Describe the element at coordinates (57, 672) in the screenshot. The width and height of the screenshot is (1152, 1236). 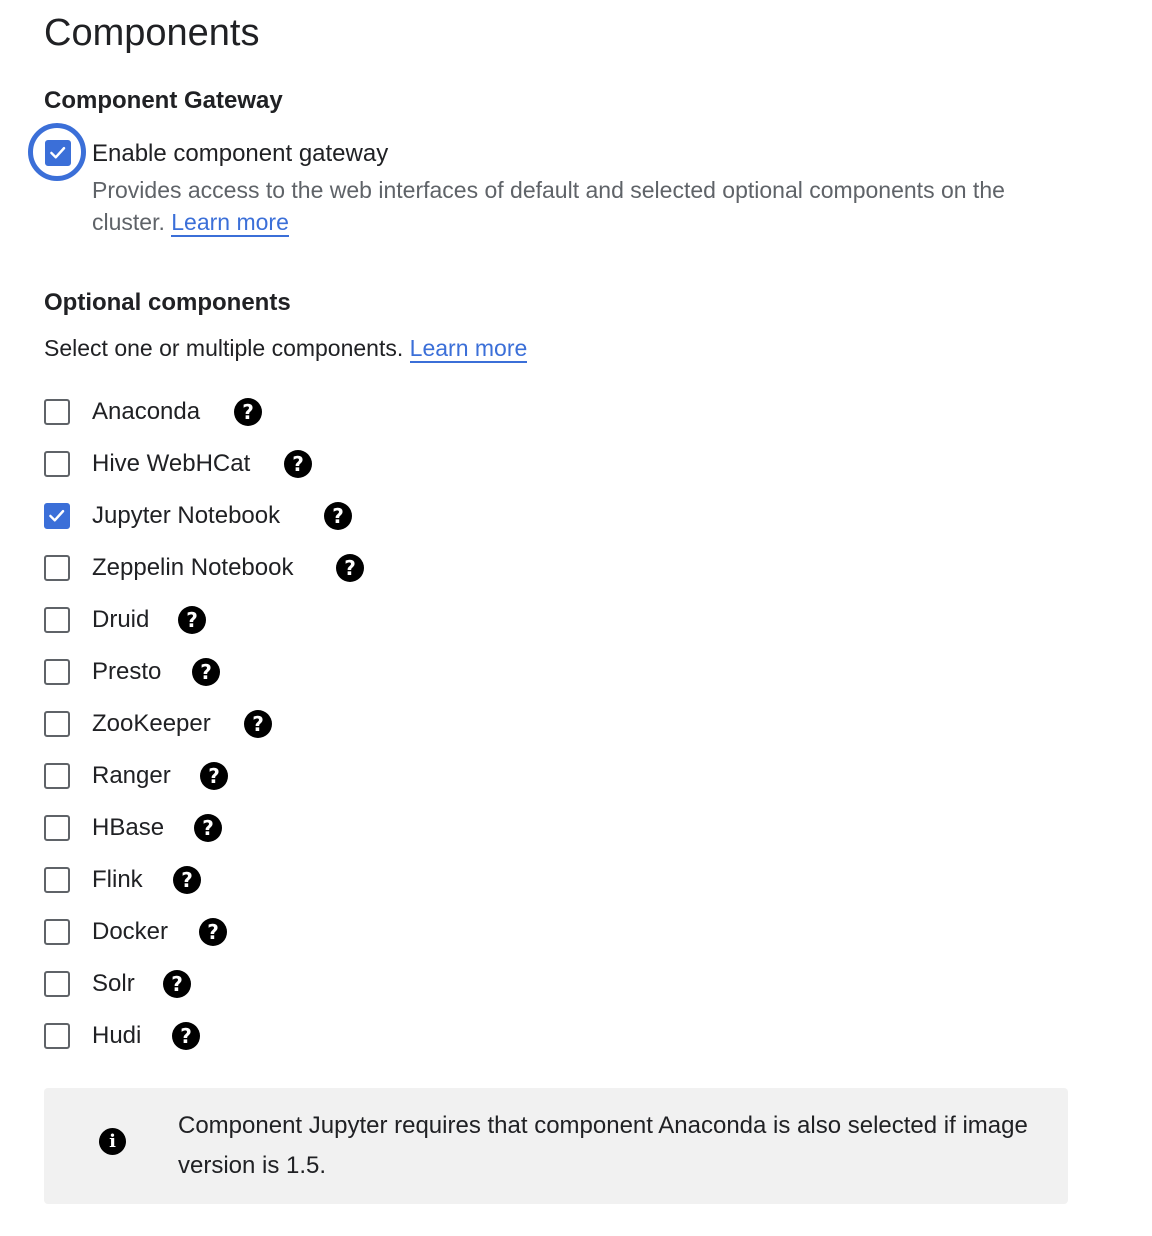
I see `component-checkbox-presto` at that location.